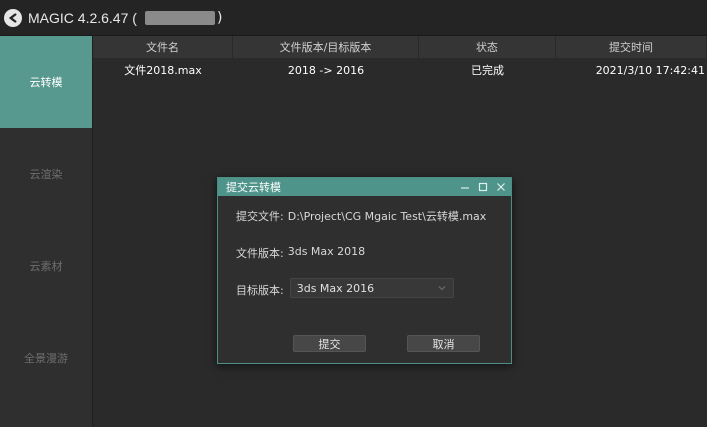  Describe the element at coordinates (260, 253) in the screenshot. I see `file-version-label: 文件版本:` at that location.